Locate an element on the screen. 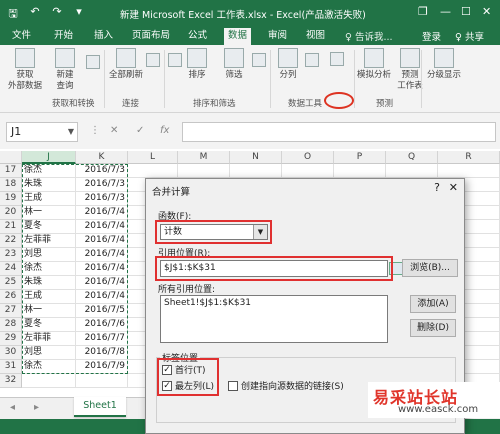 The height and width of the screenshot is (434, 500). tab-home: 开始 is located at coordinates (63, 36).